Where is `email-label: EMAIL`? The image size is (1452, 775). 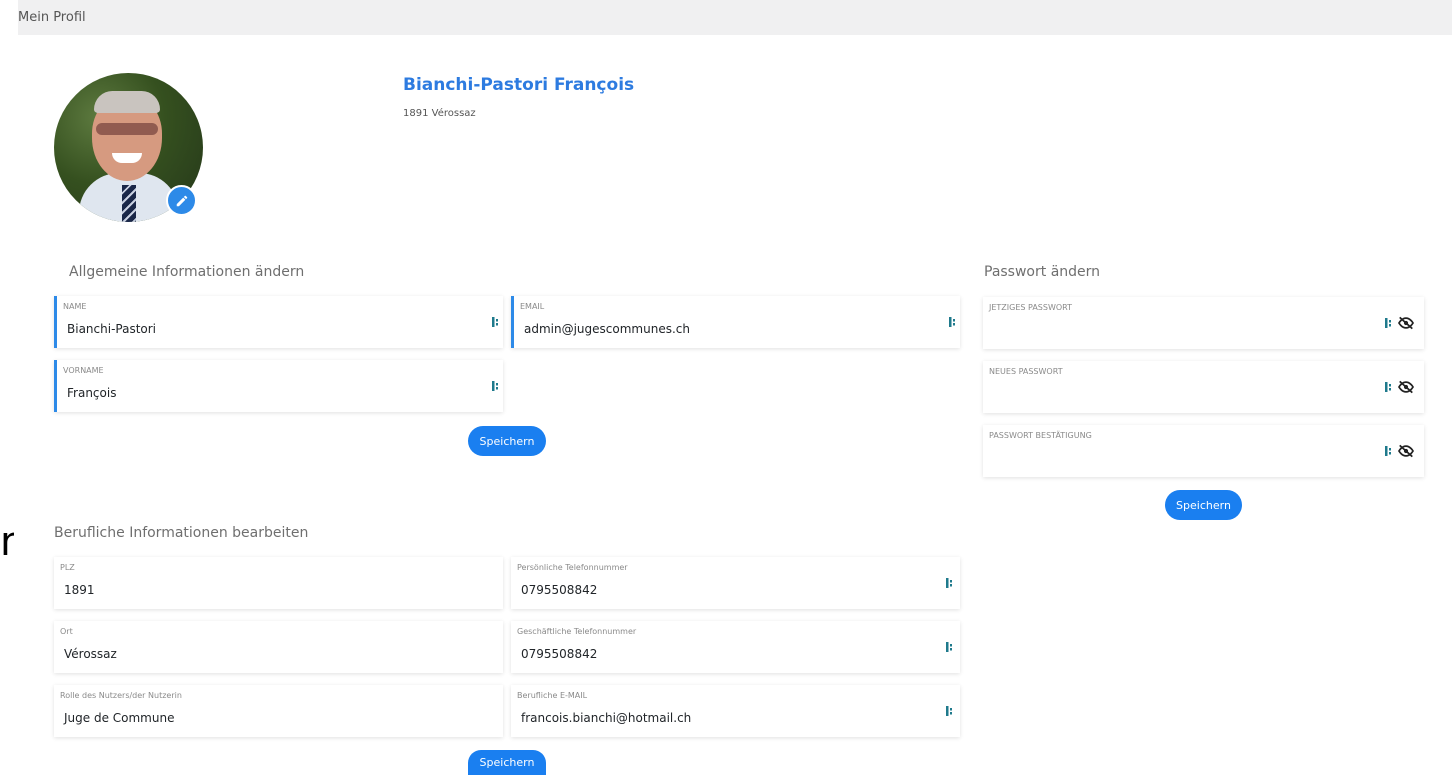 email-label: EMAIL is located at coordinates (532, 306).